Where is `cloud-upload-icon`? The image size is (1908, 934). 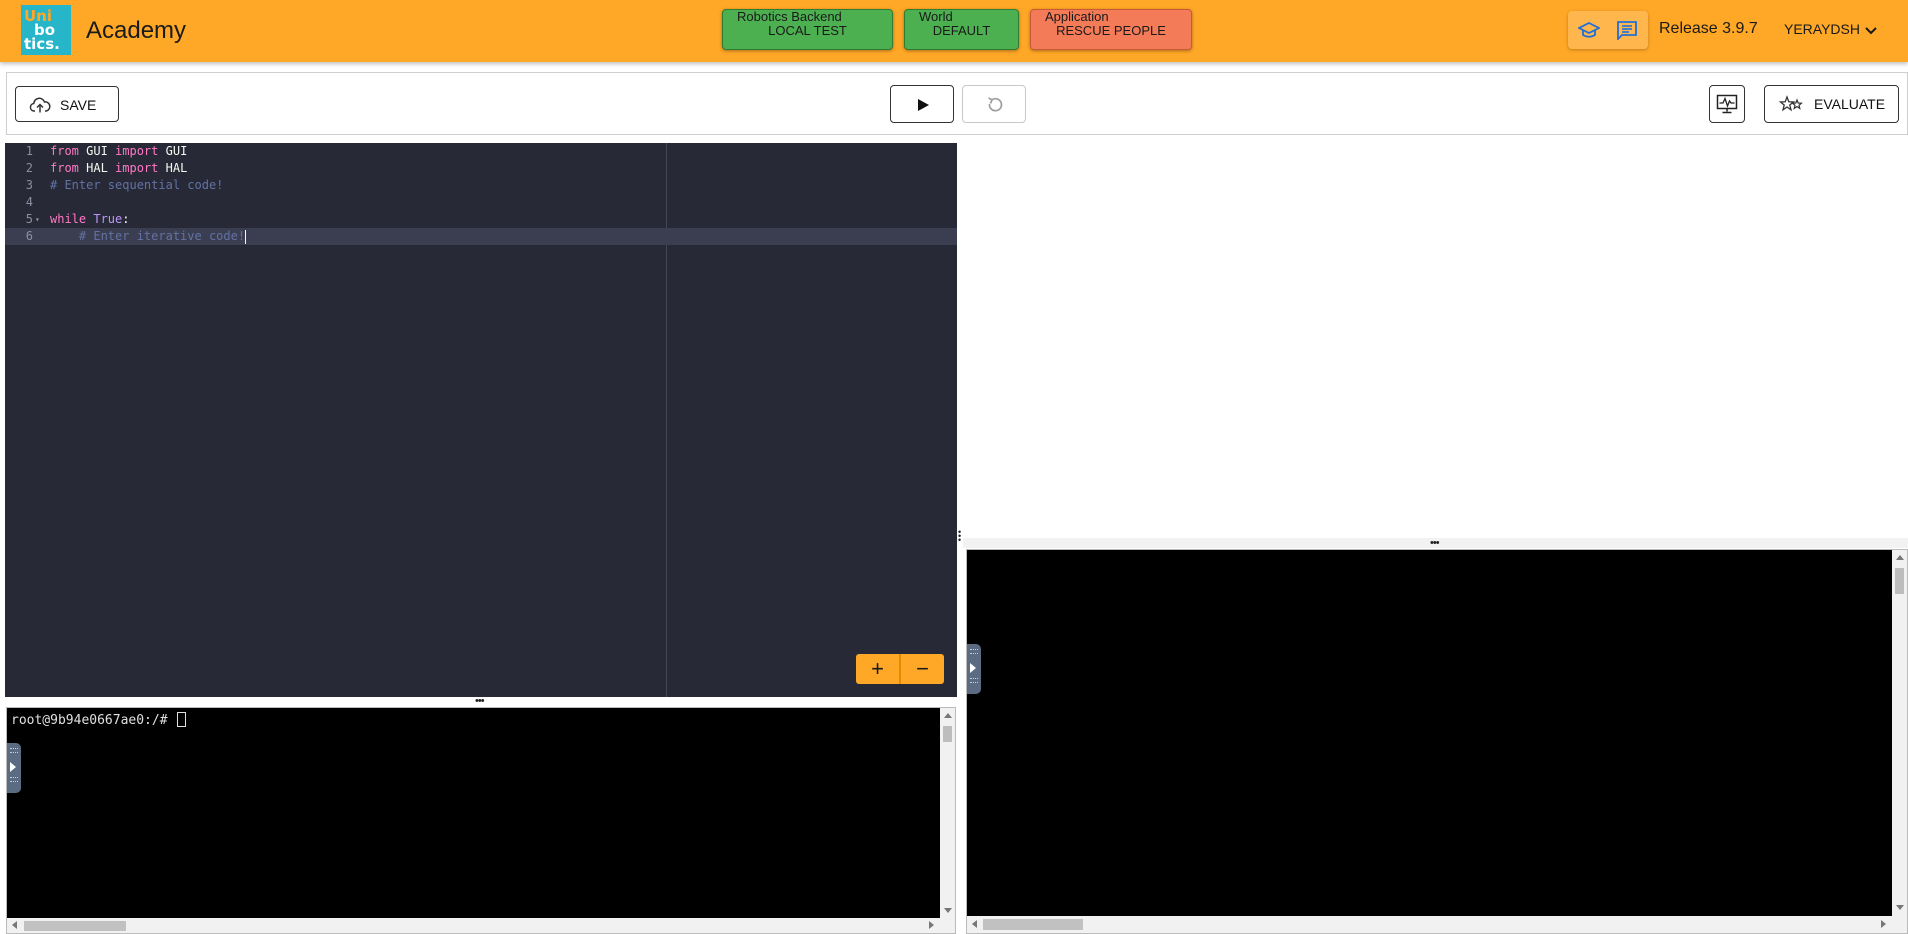 cloud-upload-icon is located at coordinates (40, 105).